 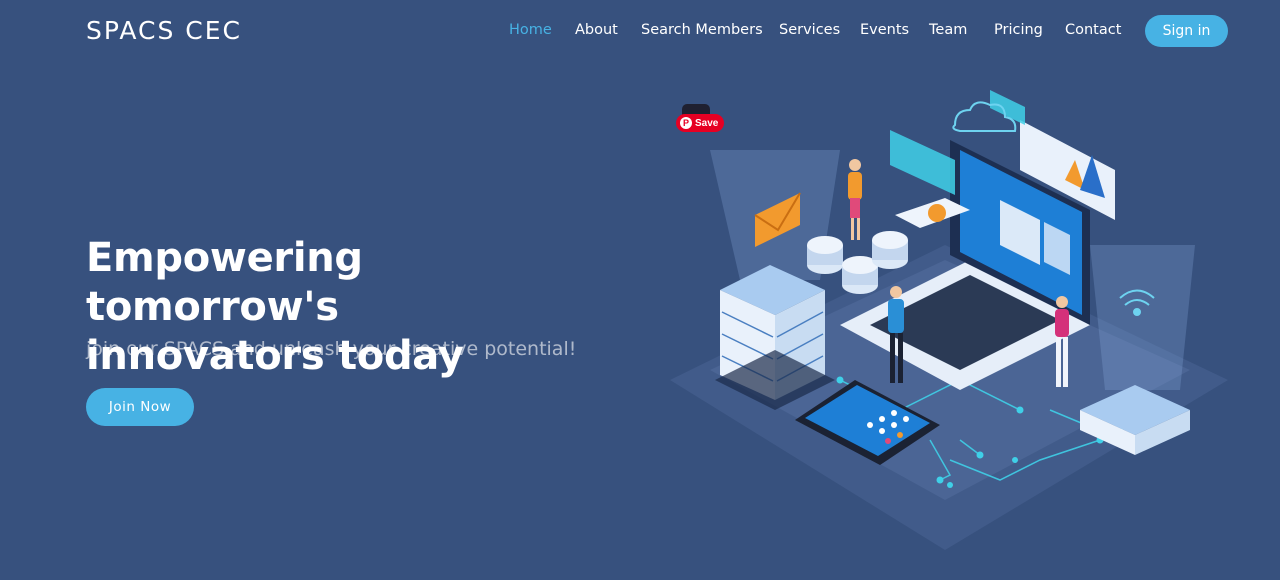 I want to click on nav-contact: Contact, so click(x=1093, y=30).